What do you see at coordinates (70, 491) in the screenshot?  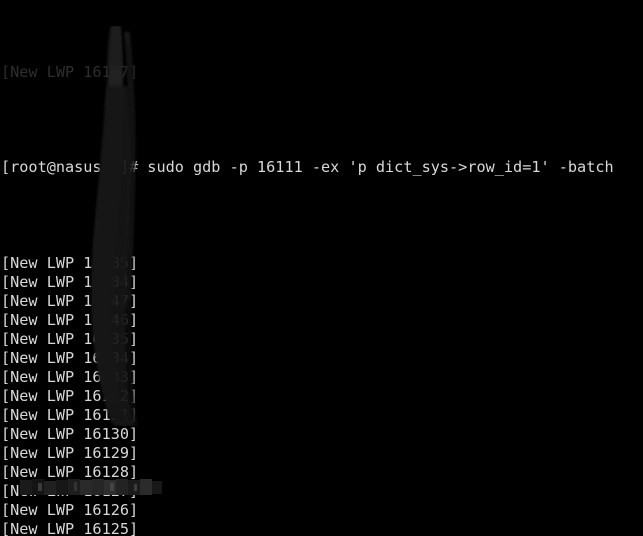 I see `terminal-line-lwp: [New LWP 16127]` at bounding box center [70, 491].